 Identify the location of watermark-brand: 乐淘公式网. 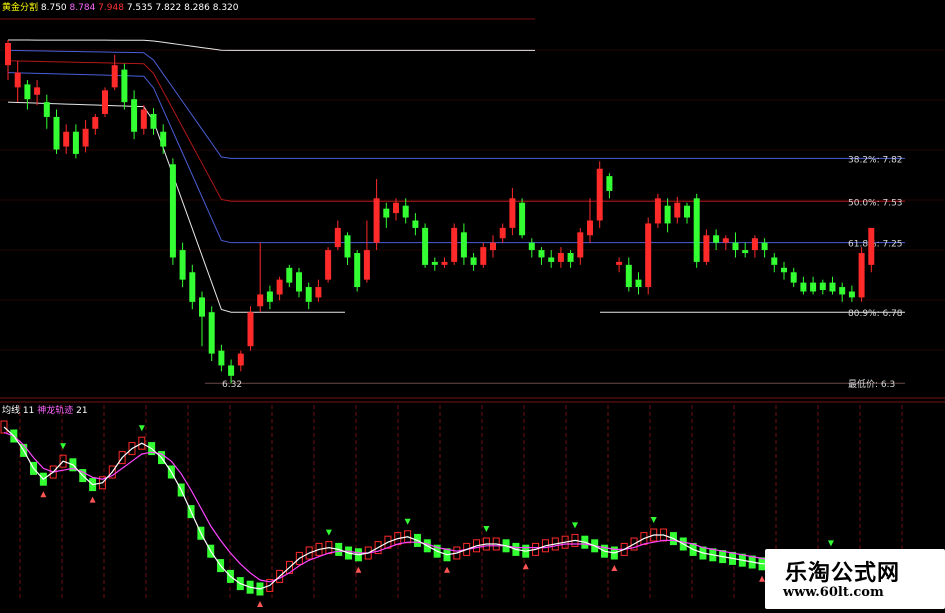
(843, 573).